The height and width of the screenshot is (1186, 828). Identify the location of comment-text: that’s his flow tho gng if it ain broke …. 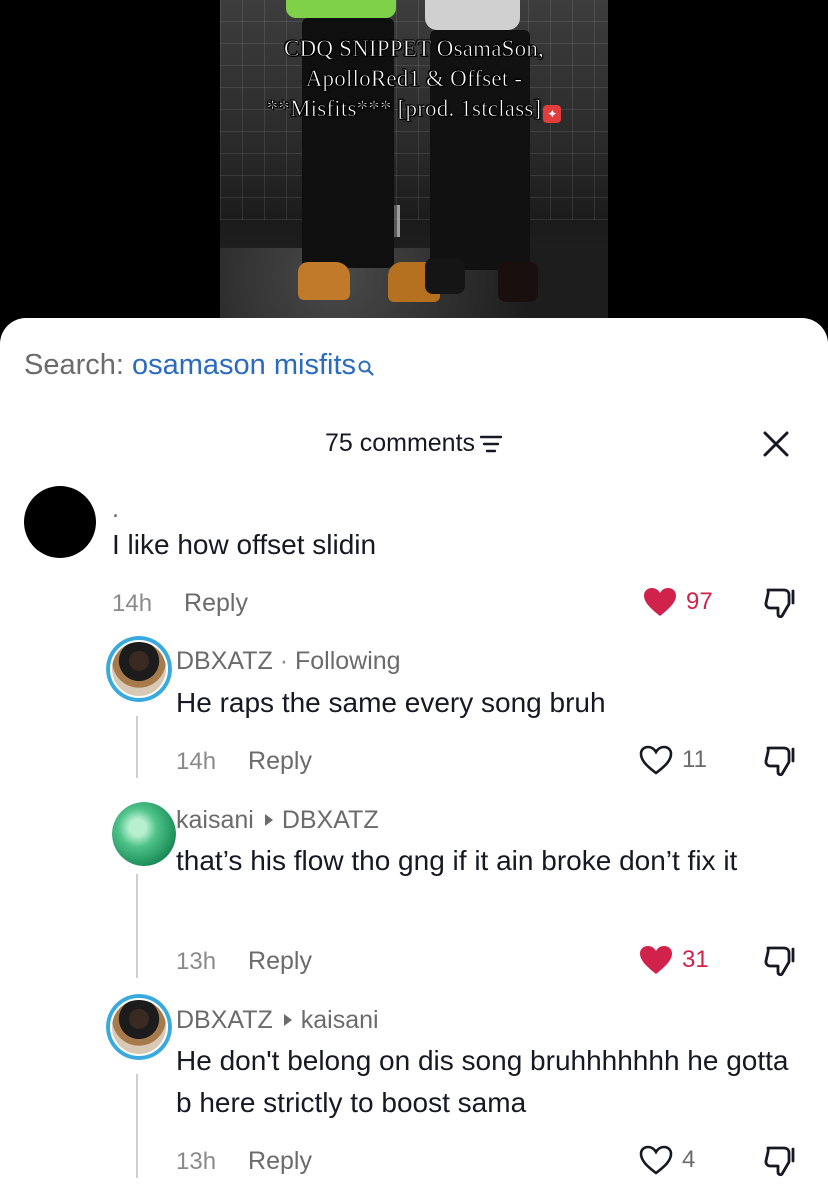
(457, 860).